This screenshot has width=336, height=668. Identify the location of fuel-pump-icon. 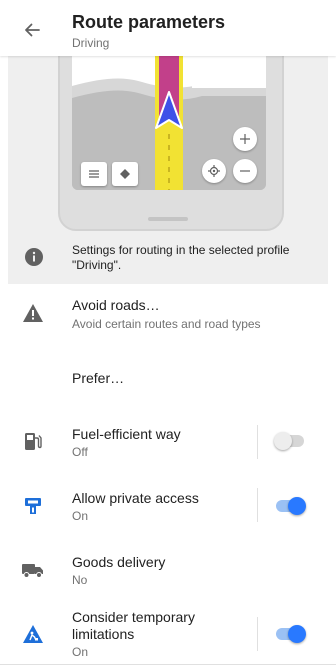
(33, 441).